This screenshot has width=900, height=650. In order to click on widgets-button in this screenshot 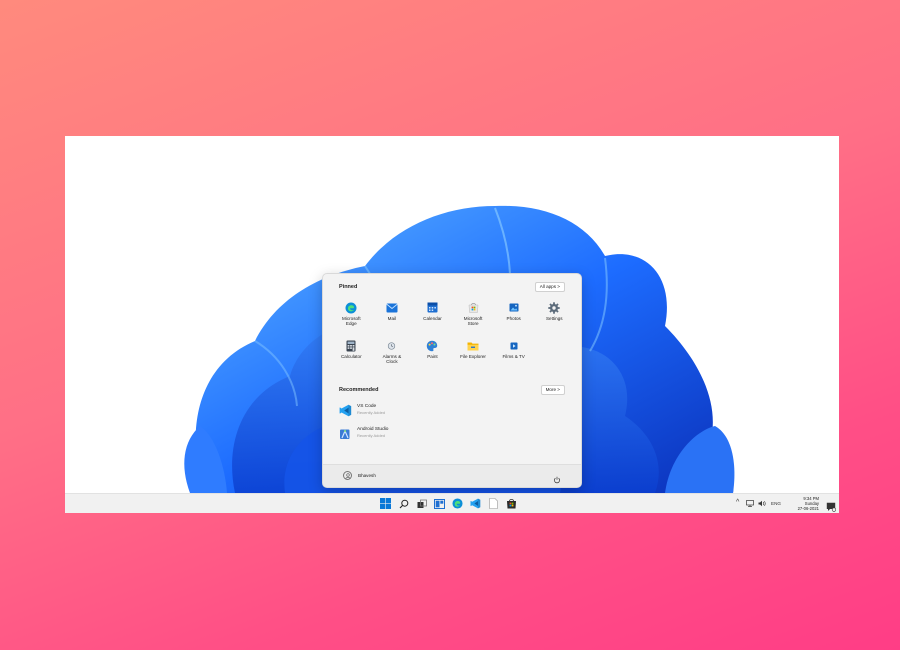, I will do `click(439, 503)`.